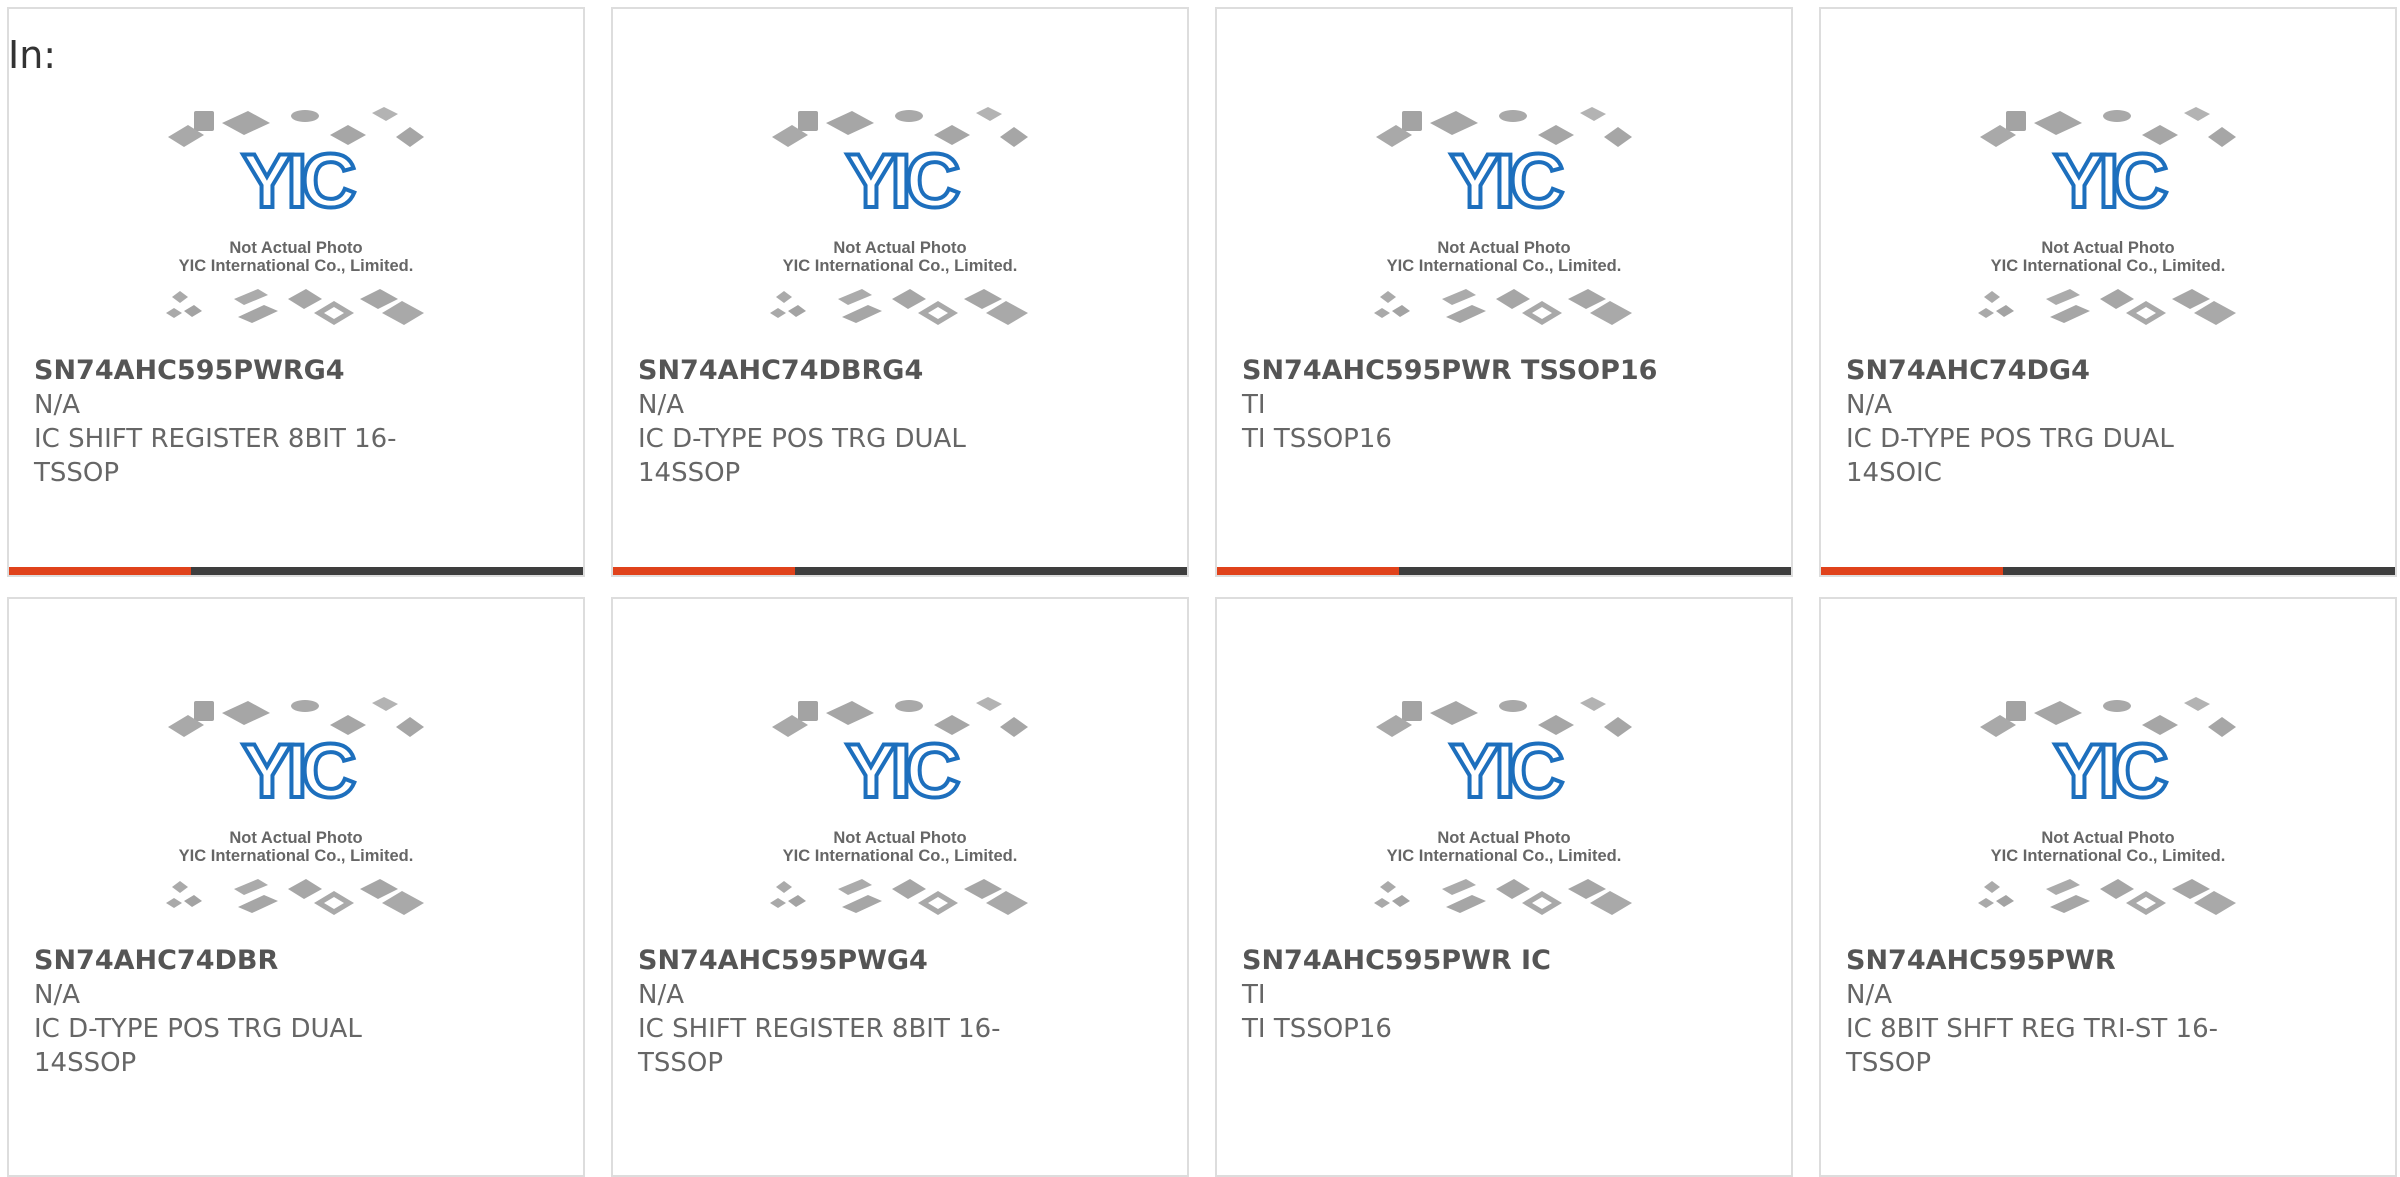  Describe the element at coordinates (1452, 961) in the screenshot. I see `part-number-link: SN74AHC595PWR IC` at that location.